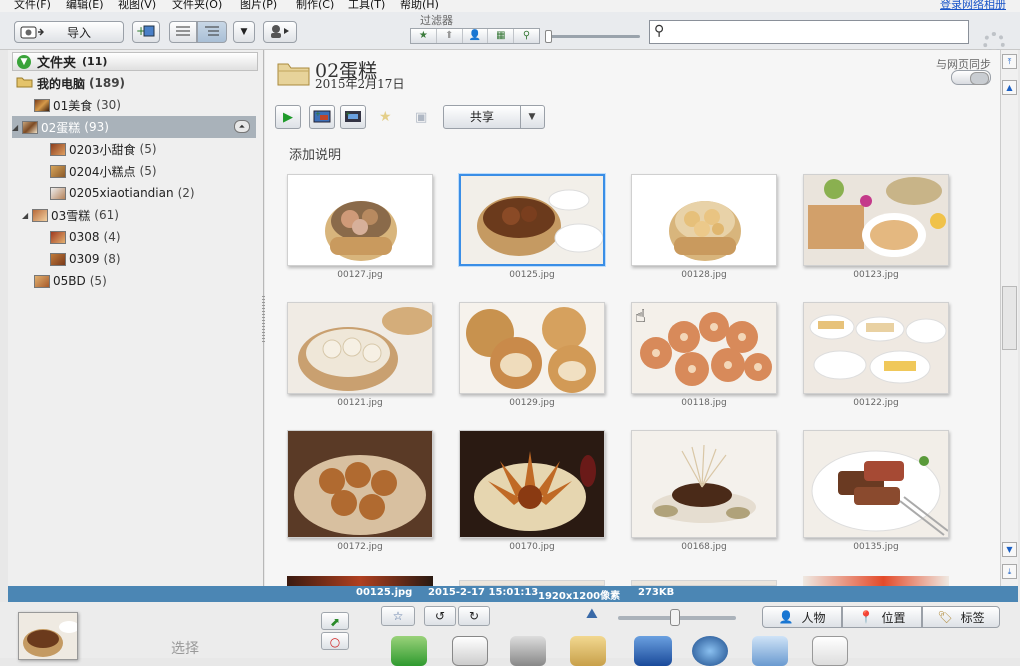  I want to click on view-dropdown-button: ▼, so click(244, 32).